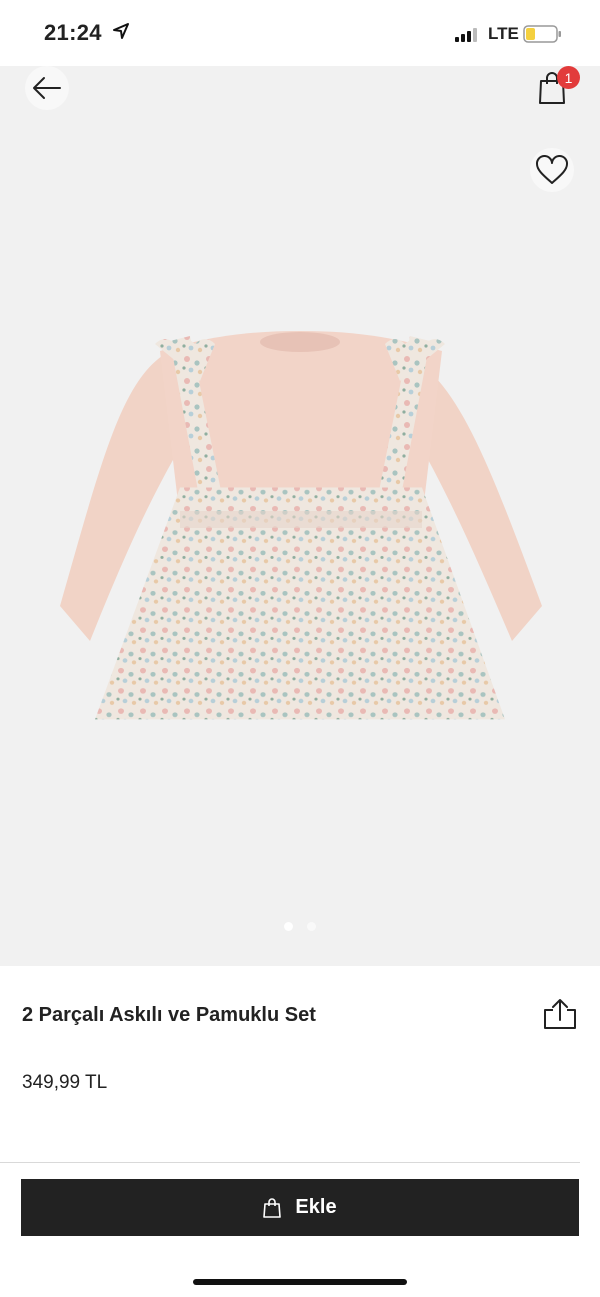 The height and width of the screenshot is (1297, 600). I want to click on heart-icon, so click(552, 169).